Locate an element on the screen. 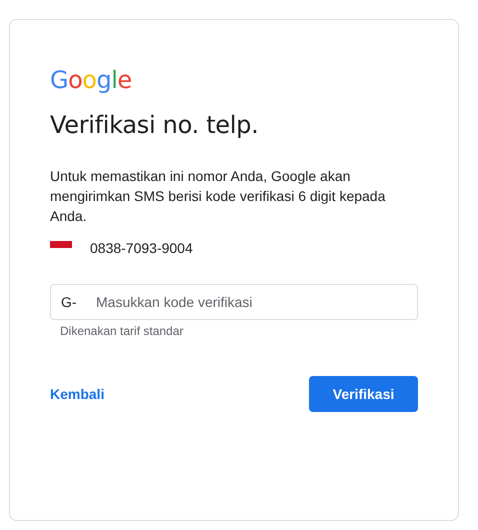 This screenshot has height=530, width=478. verify-button: Verifikasi is located at coordinates (363, 394).